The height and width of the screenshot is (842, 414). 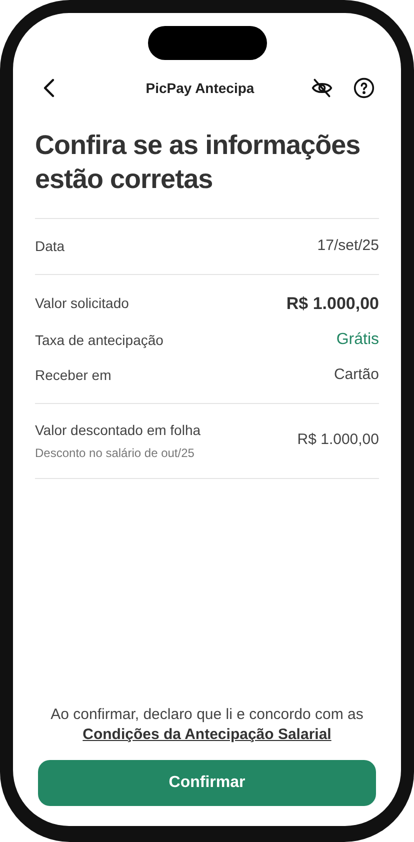 I want to click on row-value: Grátis, so click(x=357, y=340).